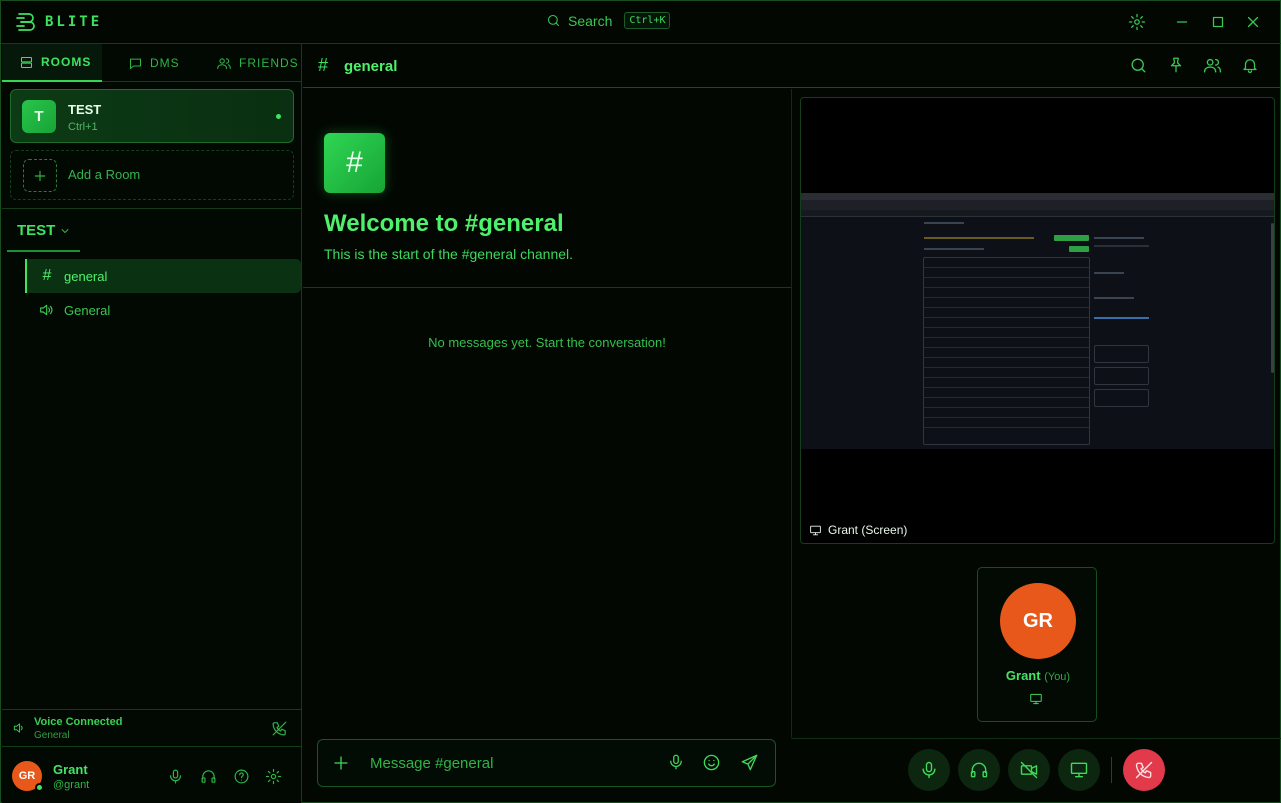  What do you see at coordinates (163, 310) in the screenshot?
I see `channel-item-general-voice: General` at bounding box center [163, 310].